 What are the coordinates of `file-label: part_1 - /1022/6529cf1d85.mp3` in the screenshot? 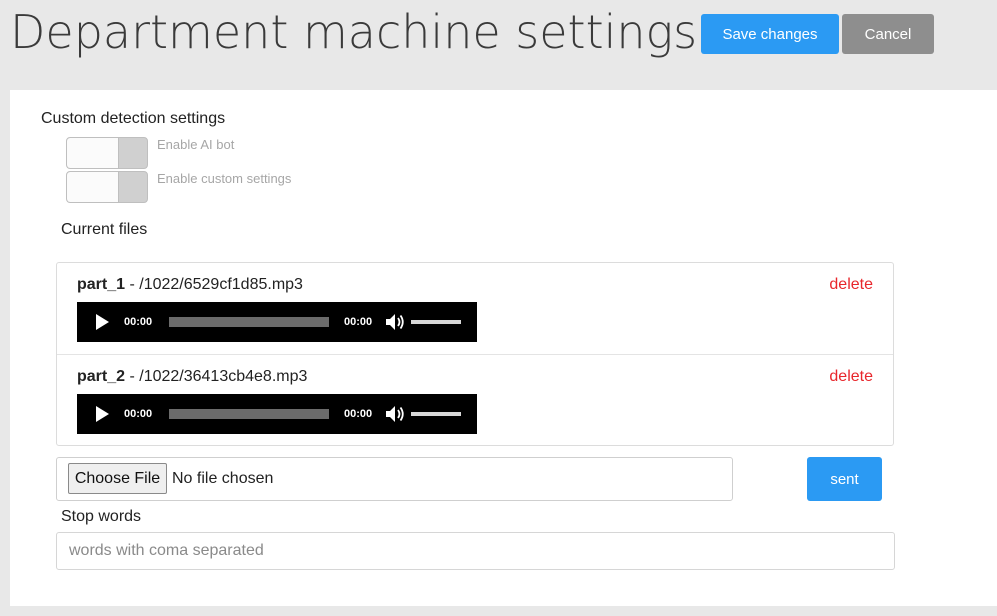 It's located at (190, 285).